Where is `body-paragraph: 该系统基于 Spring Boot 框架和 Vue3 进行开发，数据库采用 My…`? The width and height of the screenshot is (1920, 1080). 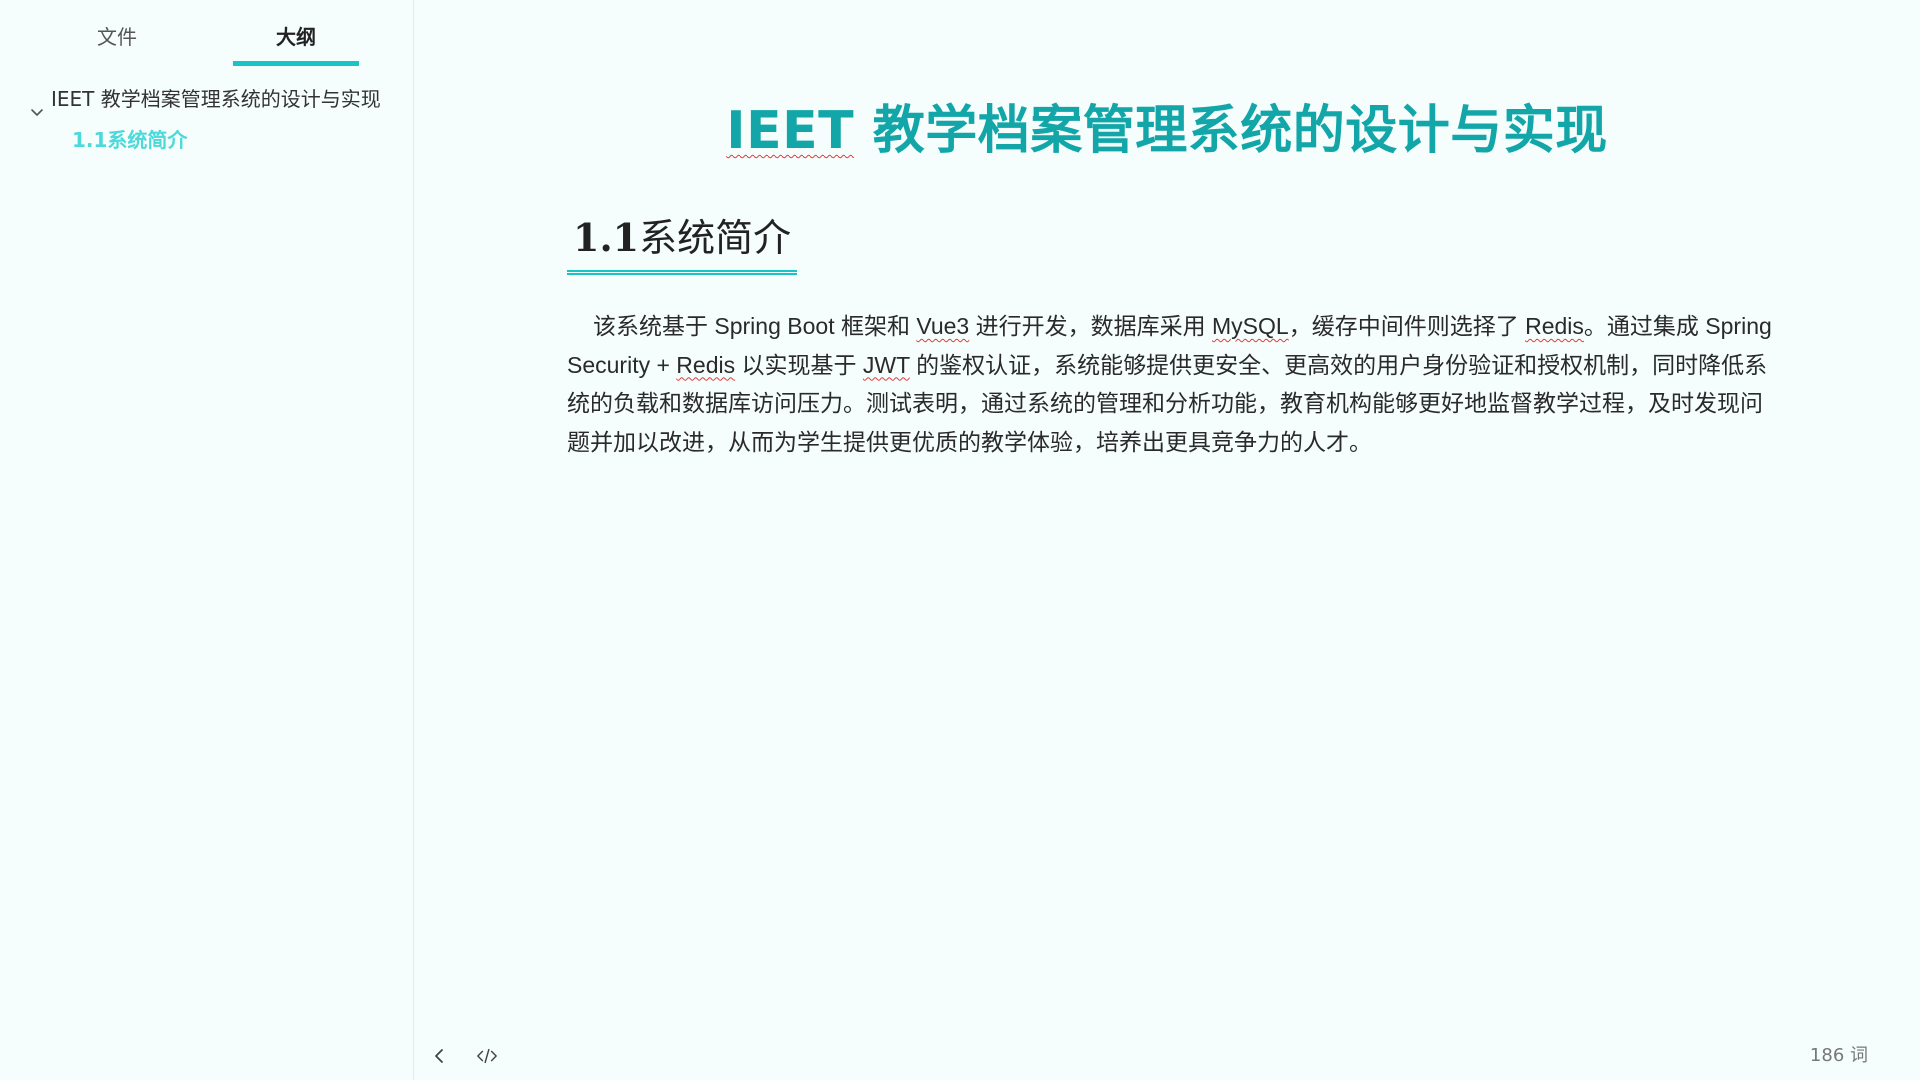 body-paragraph: 该系统基于 Spring Boot 框架和 Vue3 进行开发，数据库采用 My… is located at coordinates (1175, 384).